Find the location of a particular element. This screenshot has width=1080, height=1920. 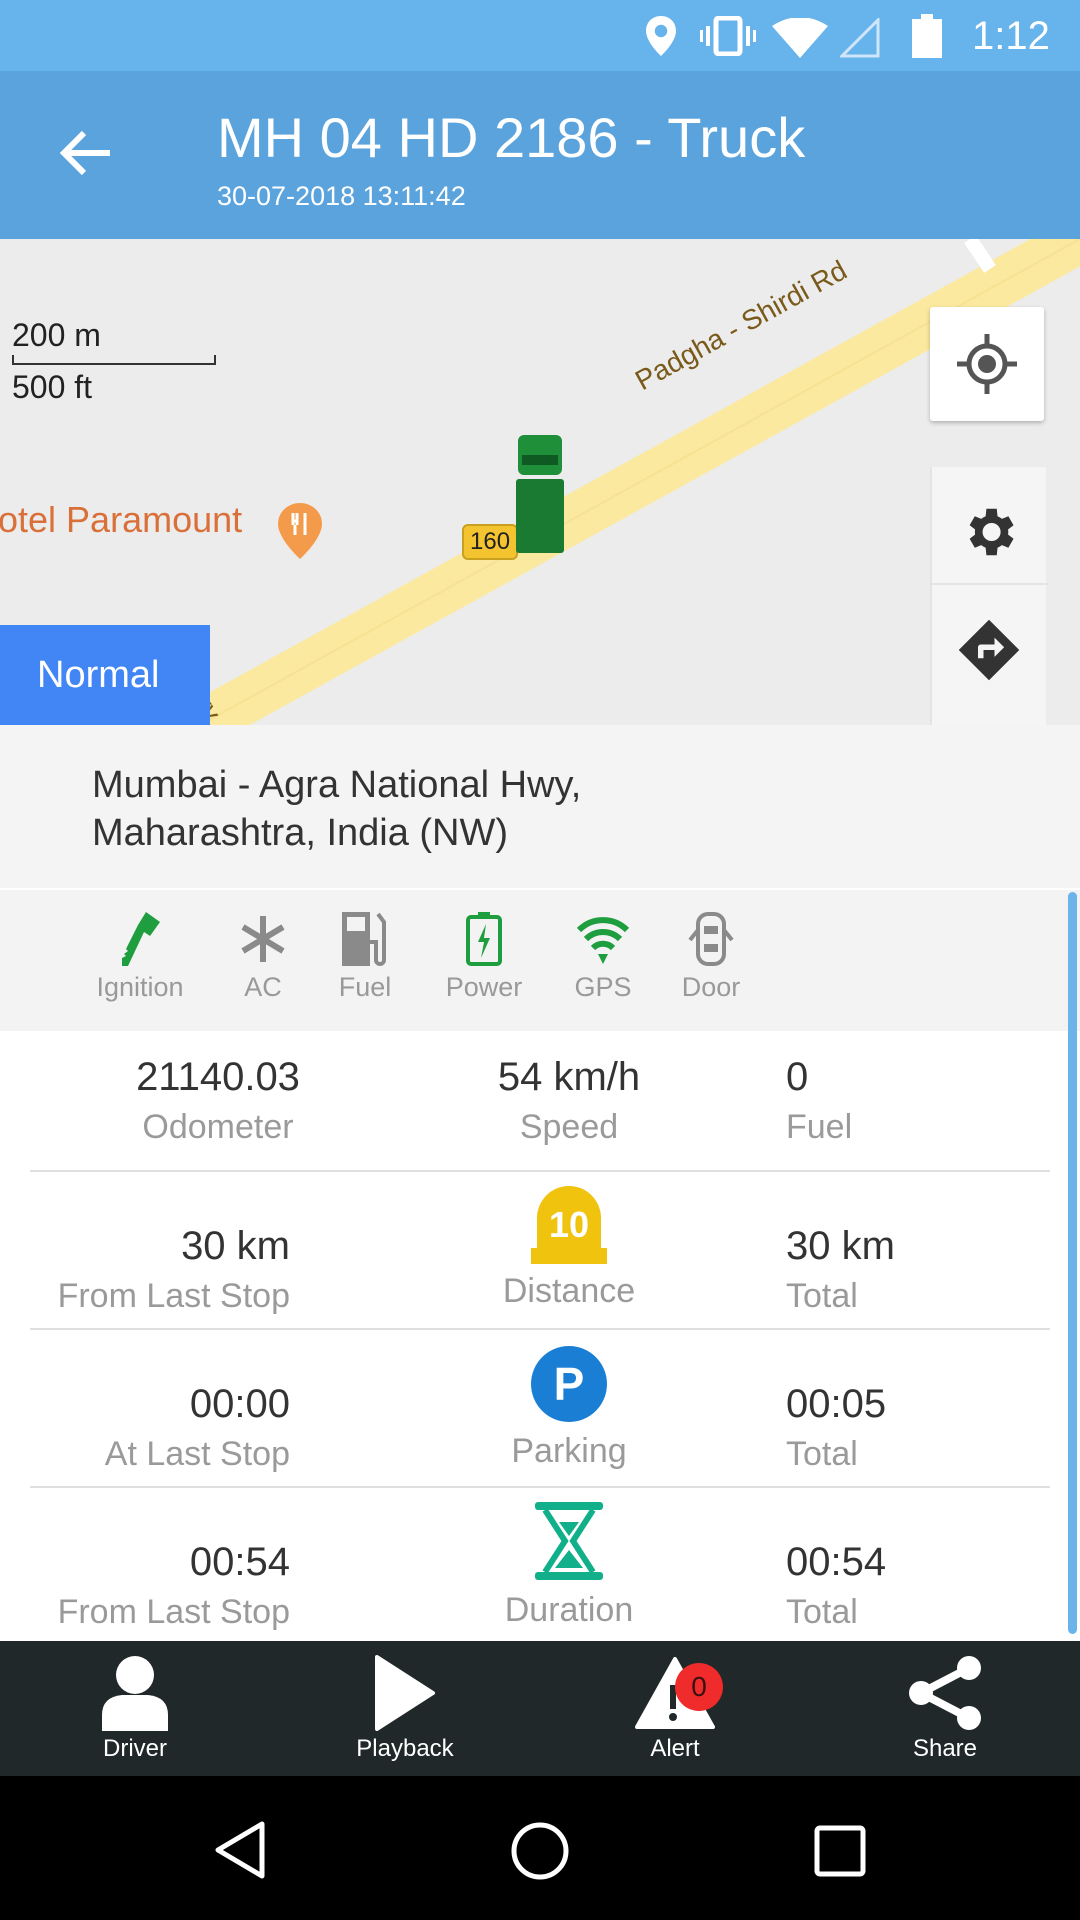

duration-total-label: Total is located at coordinates (822, 1612).